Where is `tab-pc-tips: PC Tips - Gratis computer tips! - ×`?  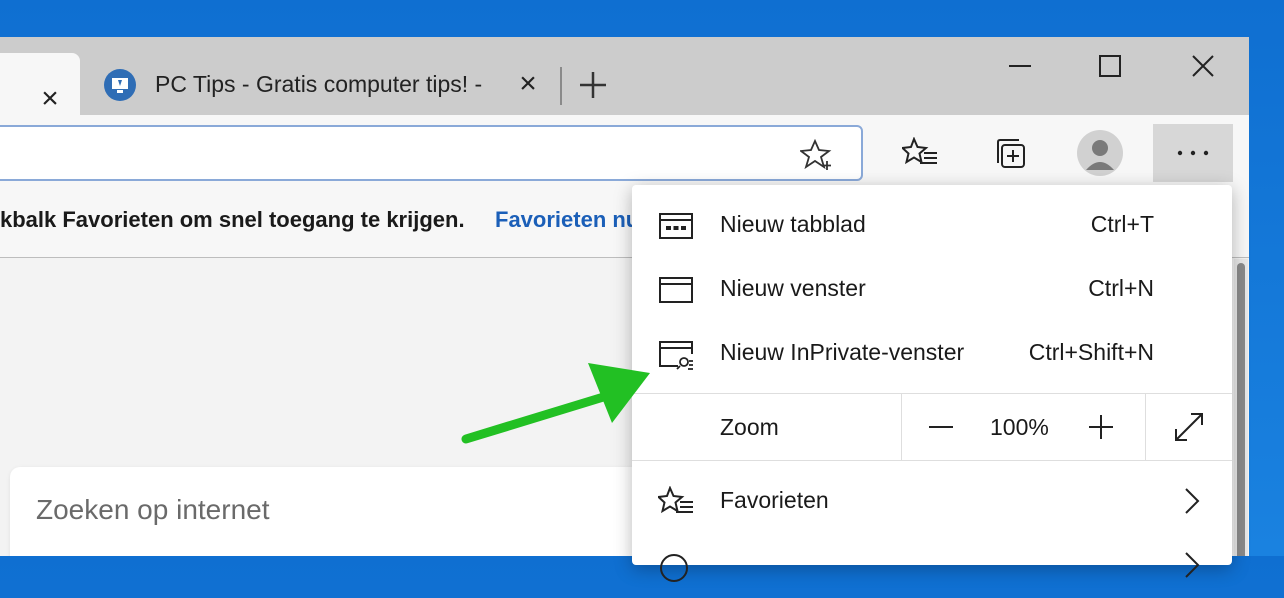
tab-pc-tips: PC Tips - Gratis computer tips! - × is located at coordinates (330, 84).